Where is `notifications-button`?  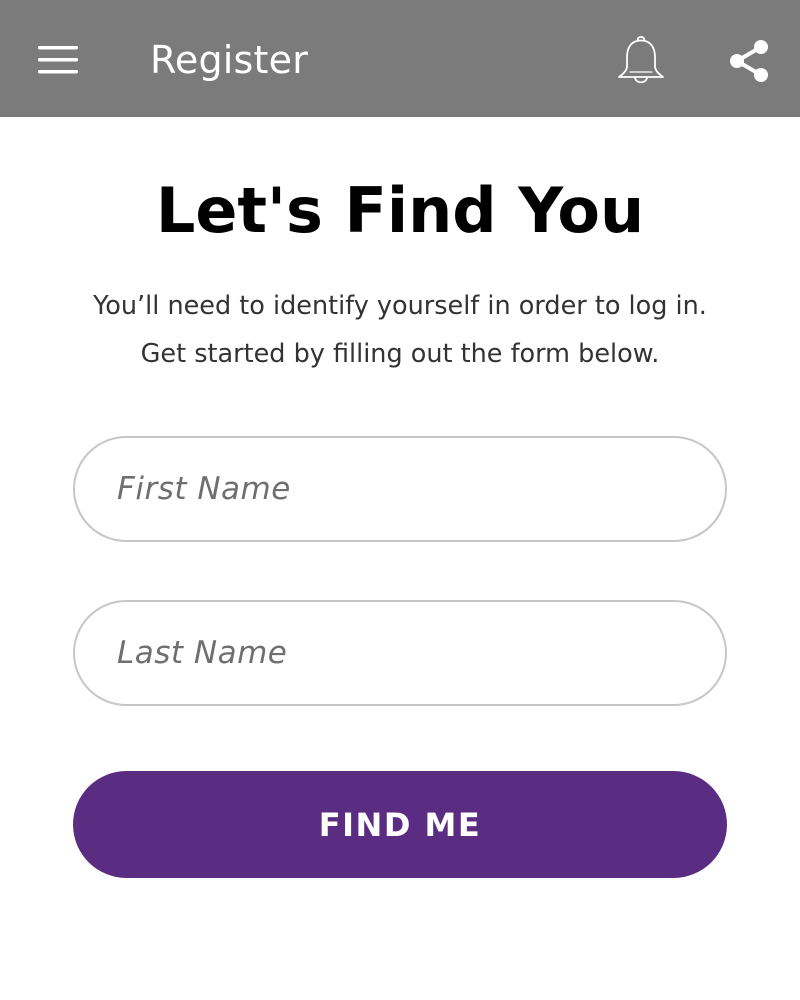 notifications-button is located at coordinates (641, 61).